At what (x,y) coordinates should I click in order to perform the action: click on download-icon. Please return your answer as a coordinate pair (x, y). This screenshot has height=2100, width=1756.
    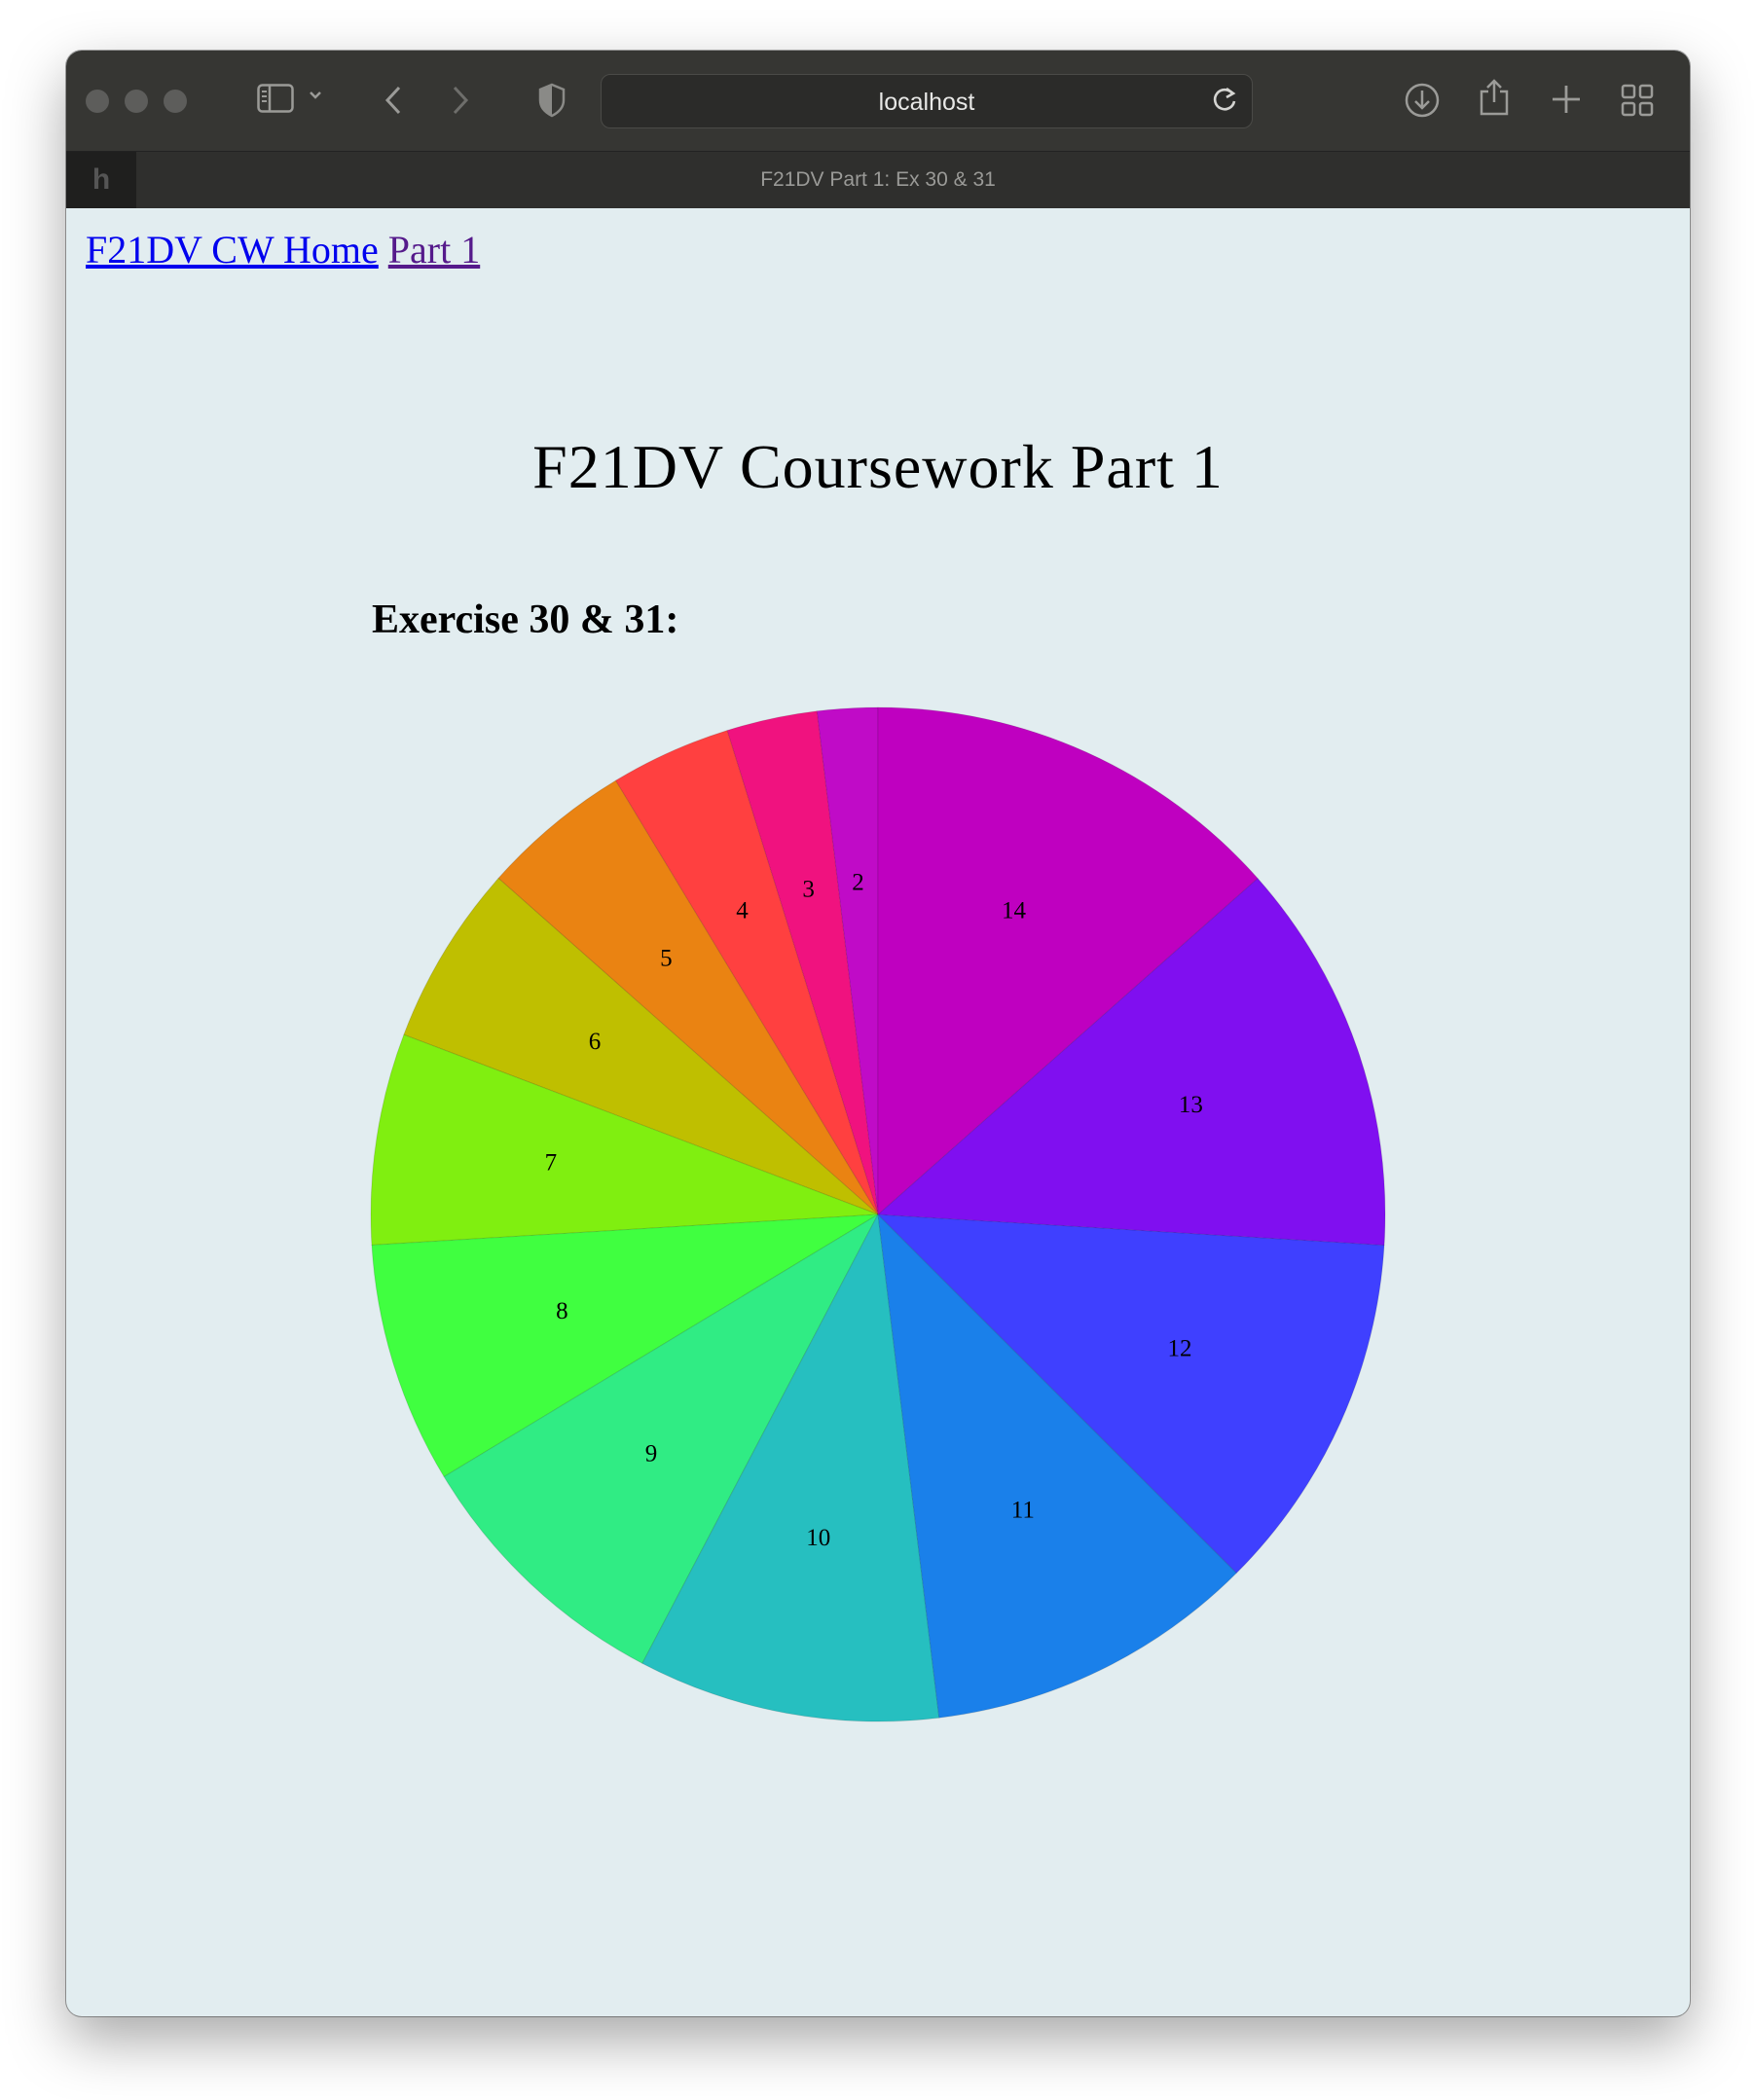
    Looking at the image, I should click on (1422, 102).